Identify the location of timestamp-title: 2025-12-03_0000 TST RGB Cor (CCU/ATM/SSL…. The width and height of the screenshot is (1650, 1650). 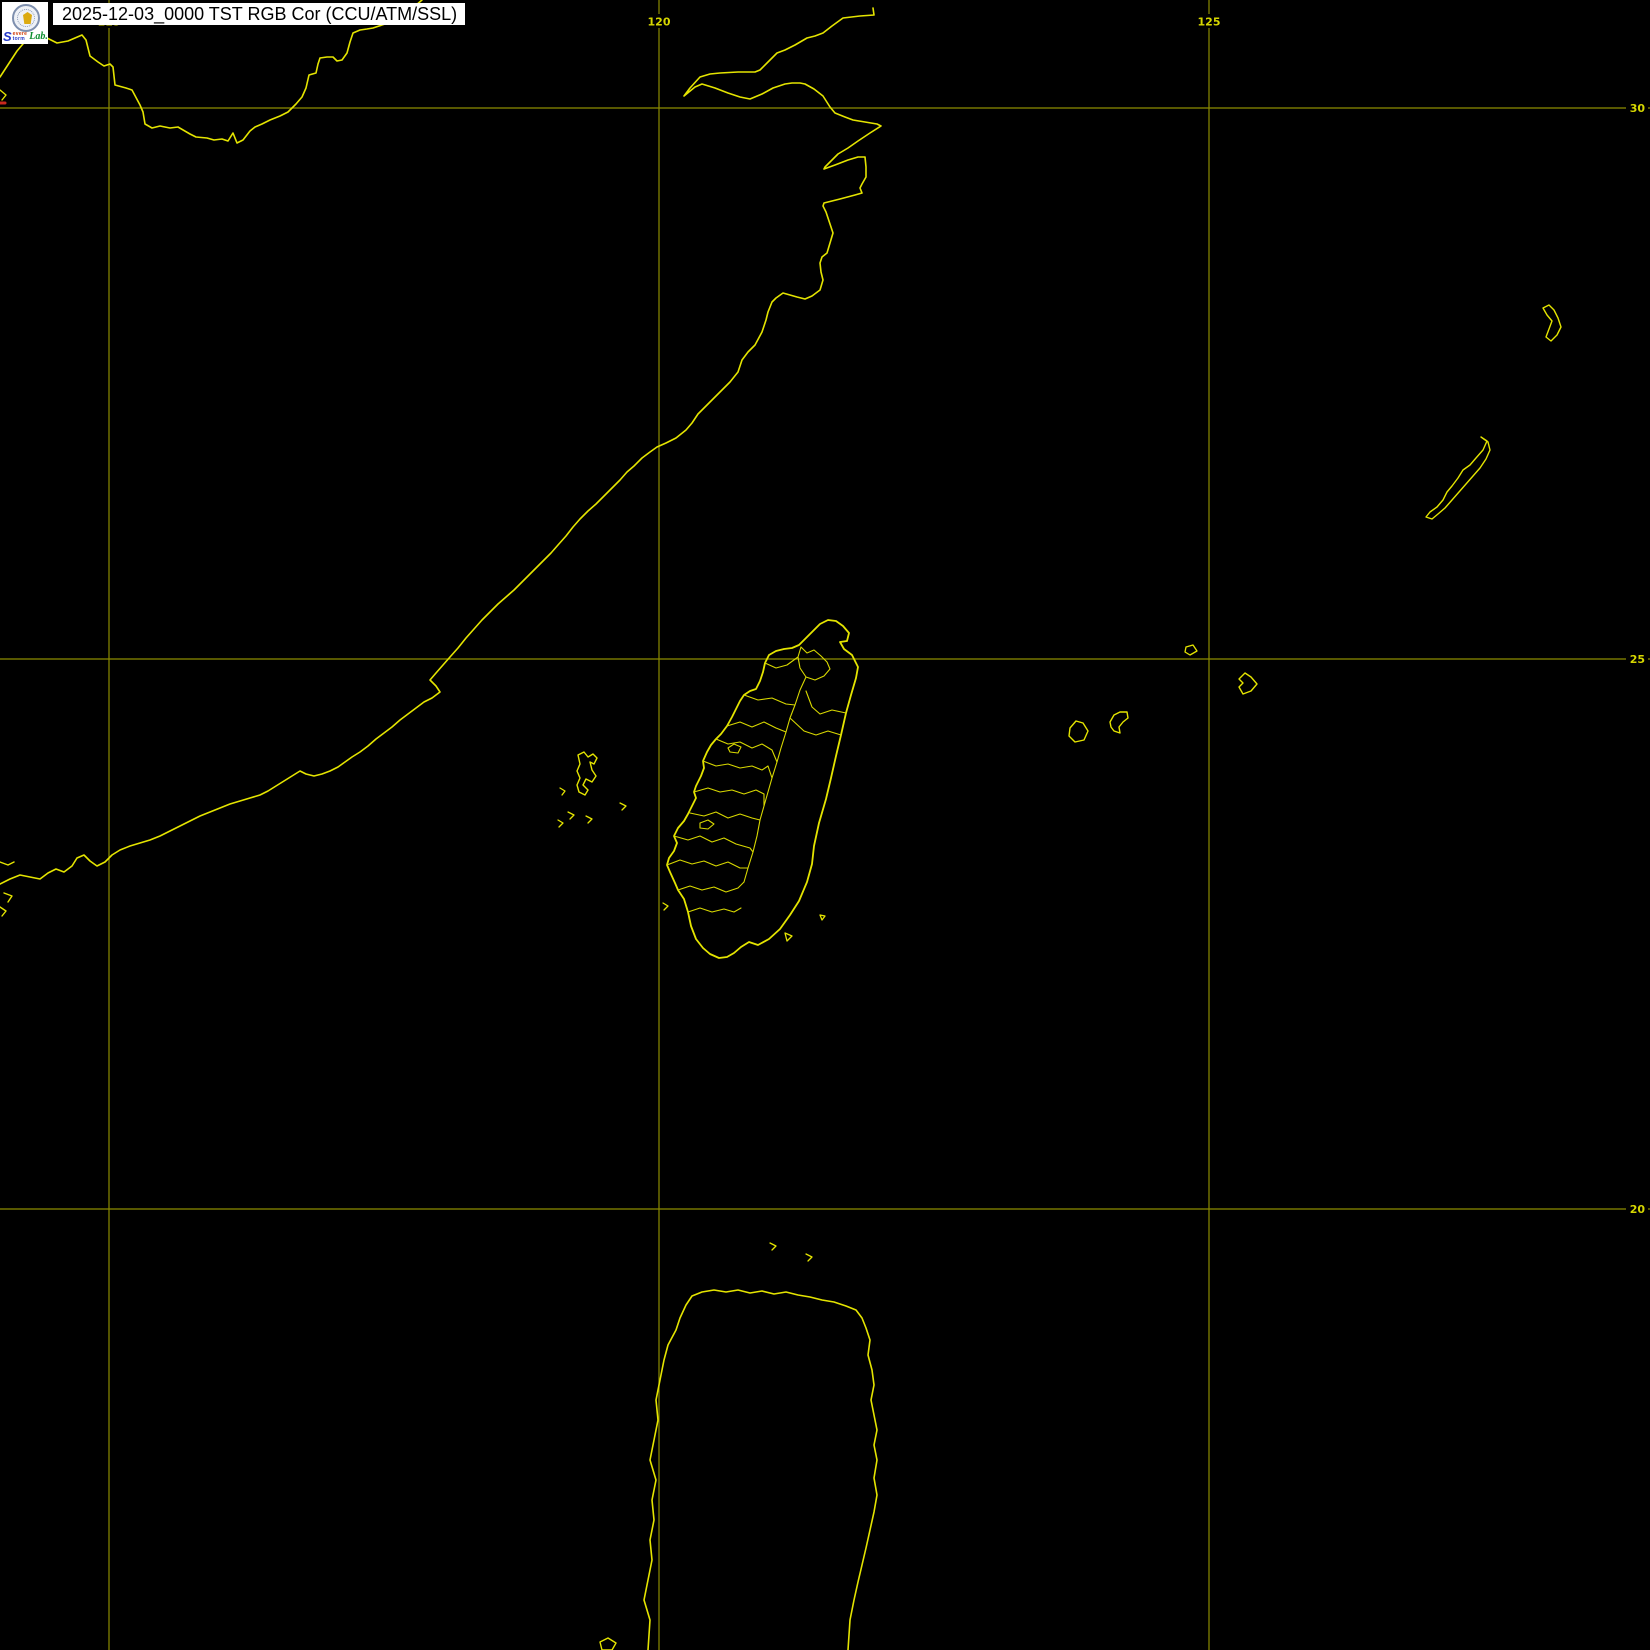
(259, 14).